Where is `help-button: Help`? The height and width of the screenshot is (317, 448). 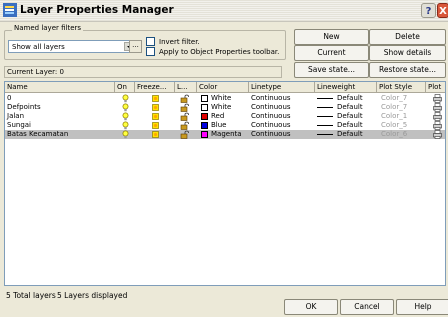 help-button: Help is located at coordinates (422, 307).